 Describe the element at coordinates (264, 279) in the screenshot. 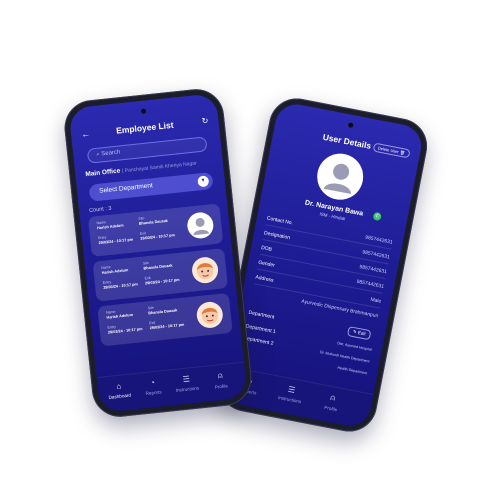

I see `detail-label: Address` at that location.